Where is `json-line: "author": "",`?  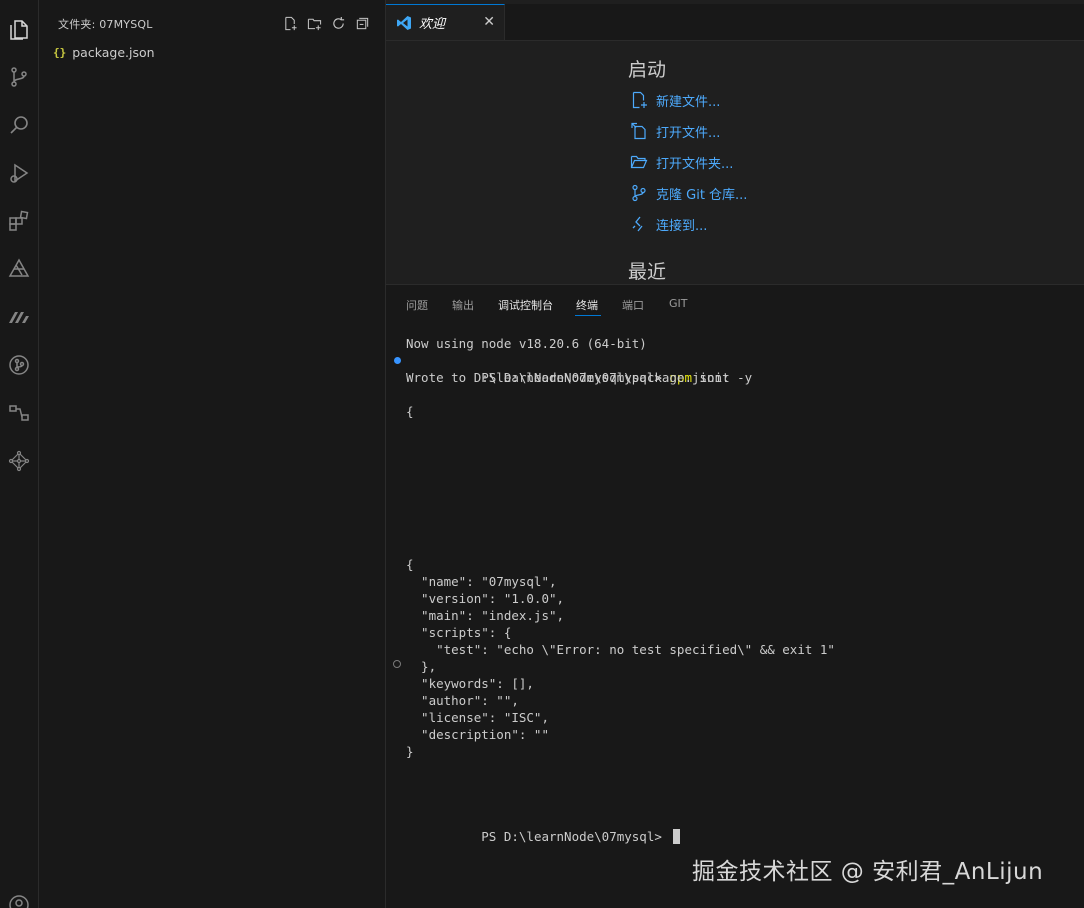 json-line: "author": "", is located at coordinates (462, 700).